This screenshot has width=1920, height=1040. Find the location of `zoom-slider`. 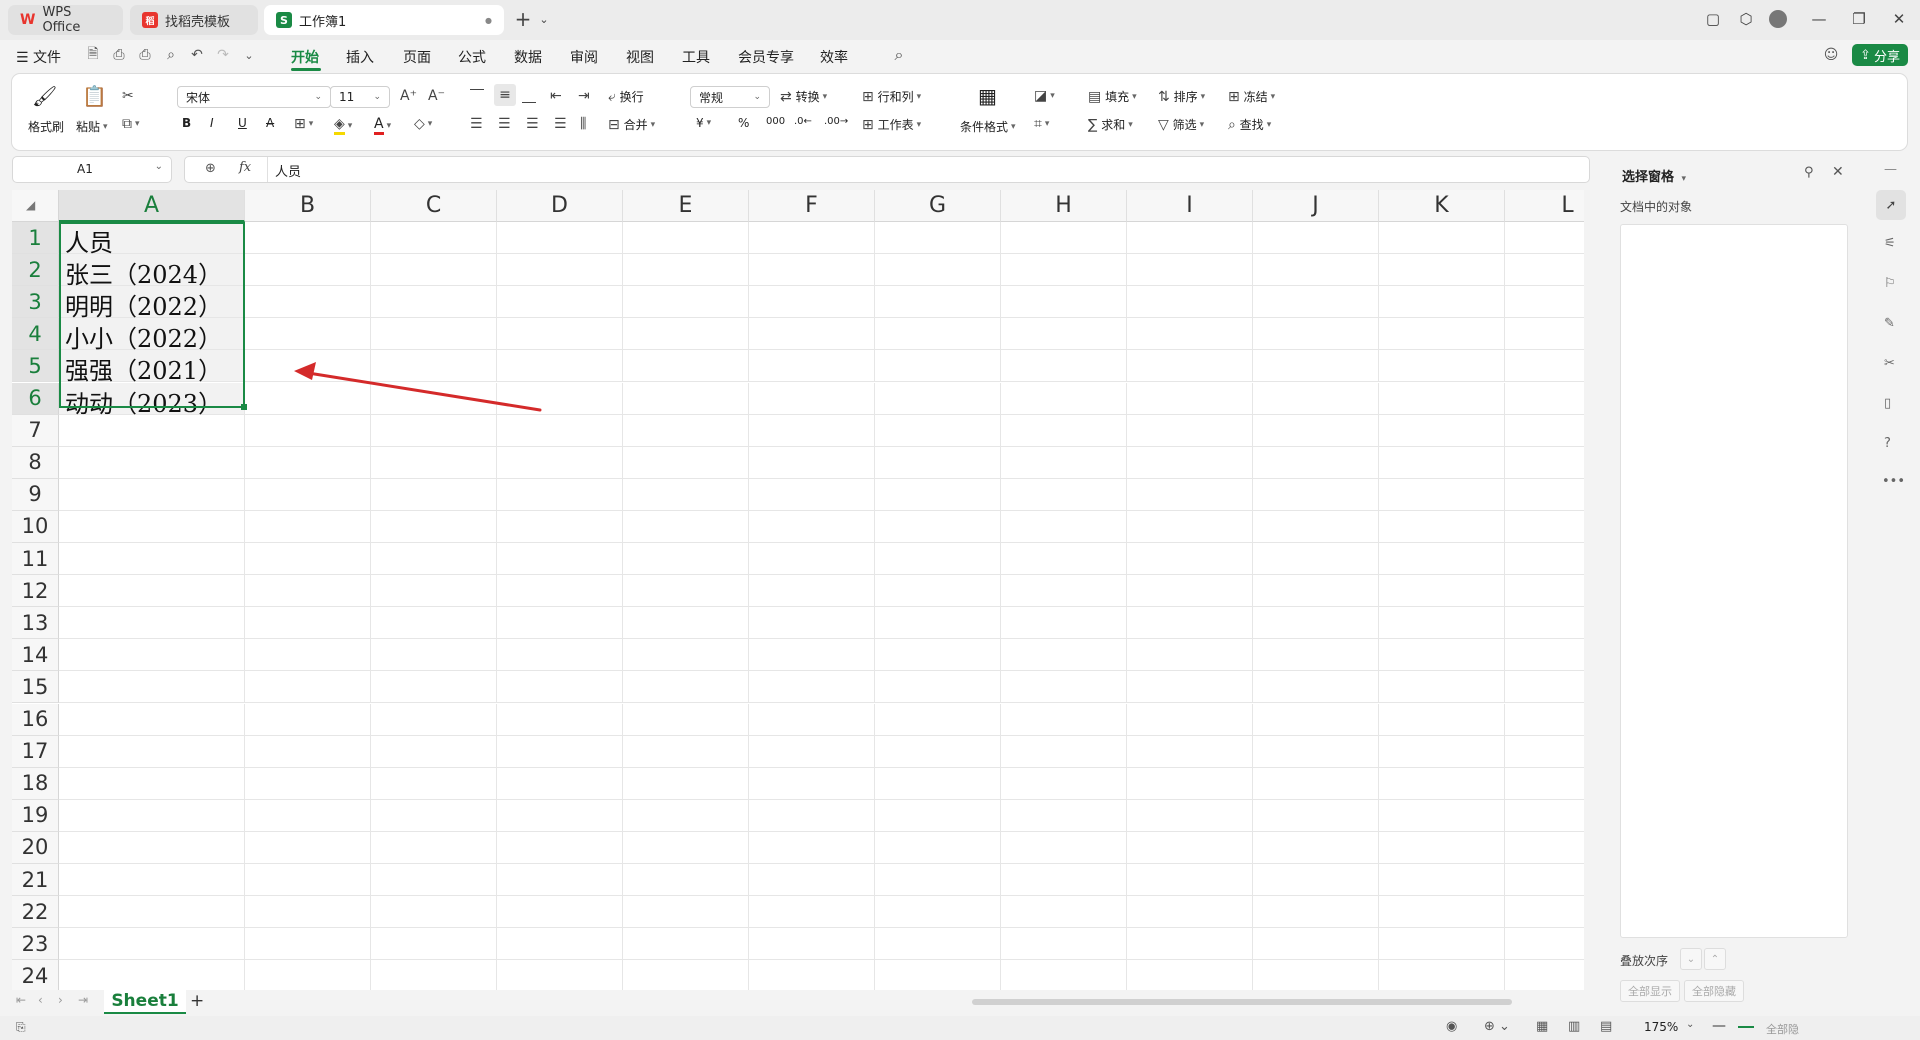

zoom-slider is located at coordinates (1746, 1027).